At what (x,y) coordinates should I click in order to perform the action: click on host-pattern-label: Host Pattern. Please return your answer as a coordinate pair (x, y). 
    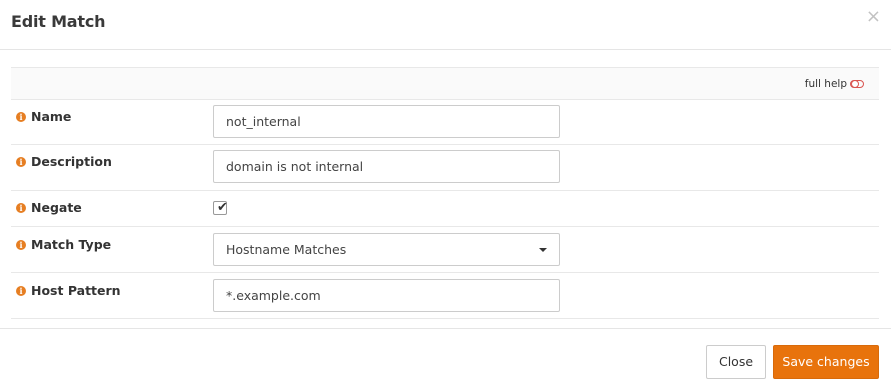
    Looking at the image, I should click on (76, 290).